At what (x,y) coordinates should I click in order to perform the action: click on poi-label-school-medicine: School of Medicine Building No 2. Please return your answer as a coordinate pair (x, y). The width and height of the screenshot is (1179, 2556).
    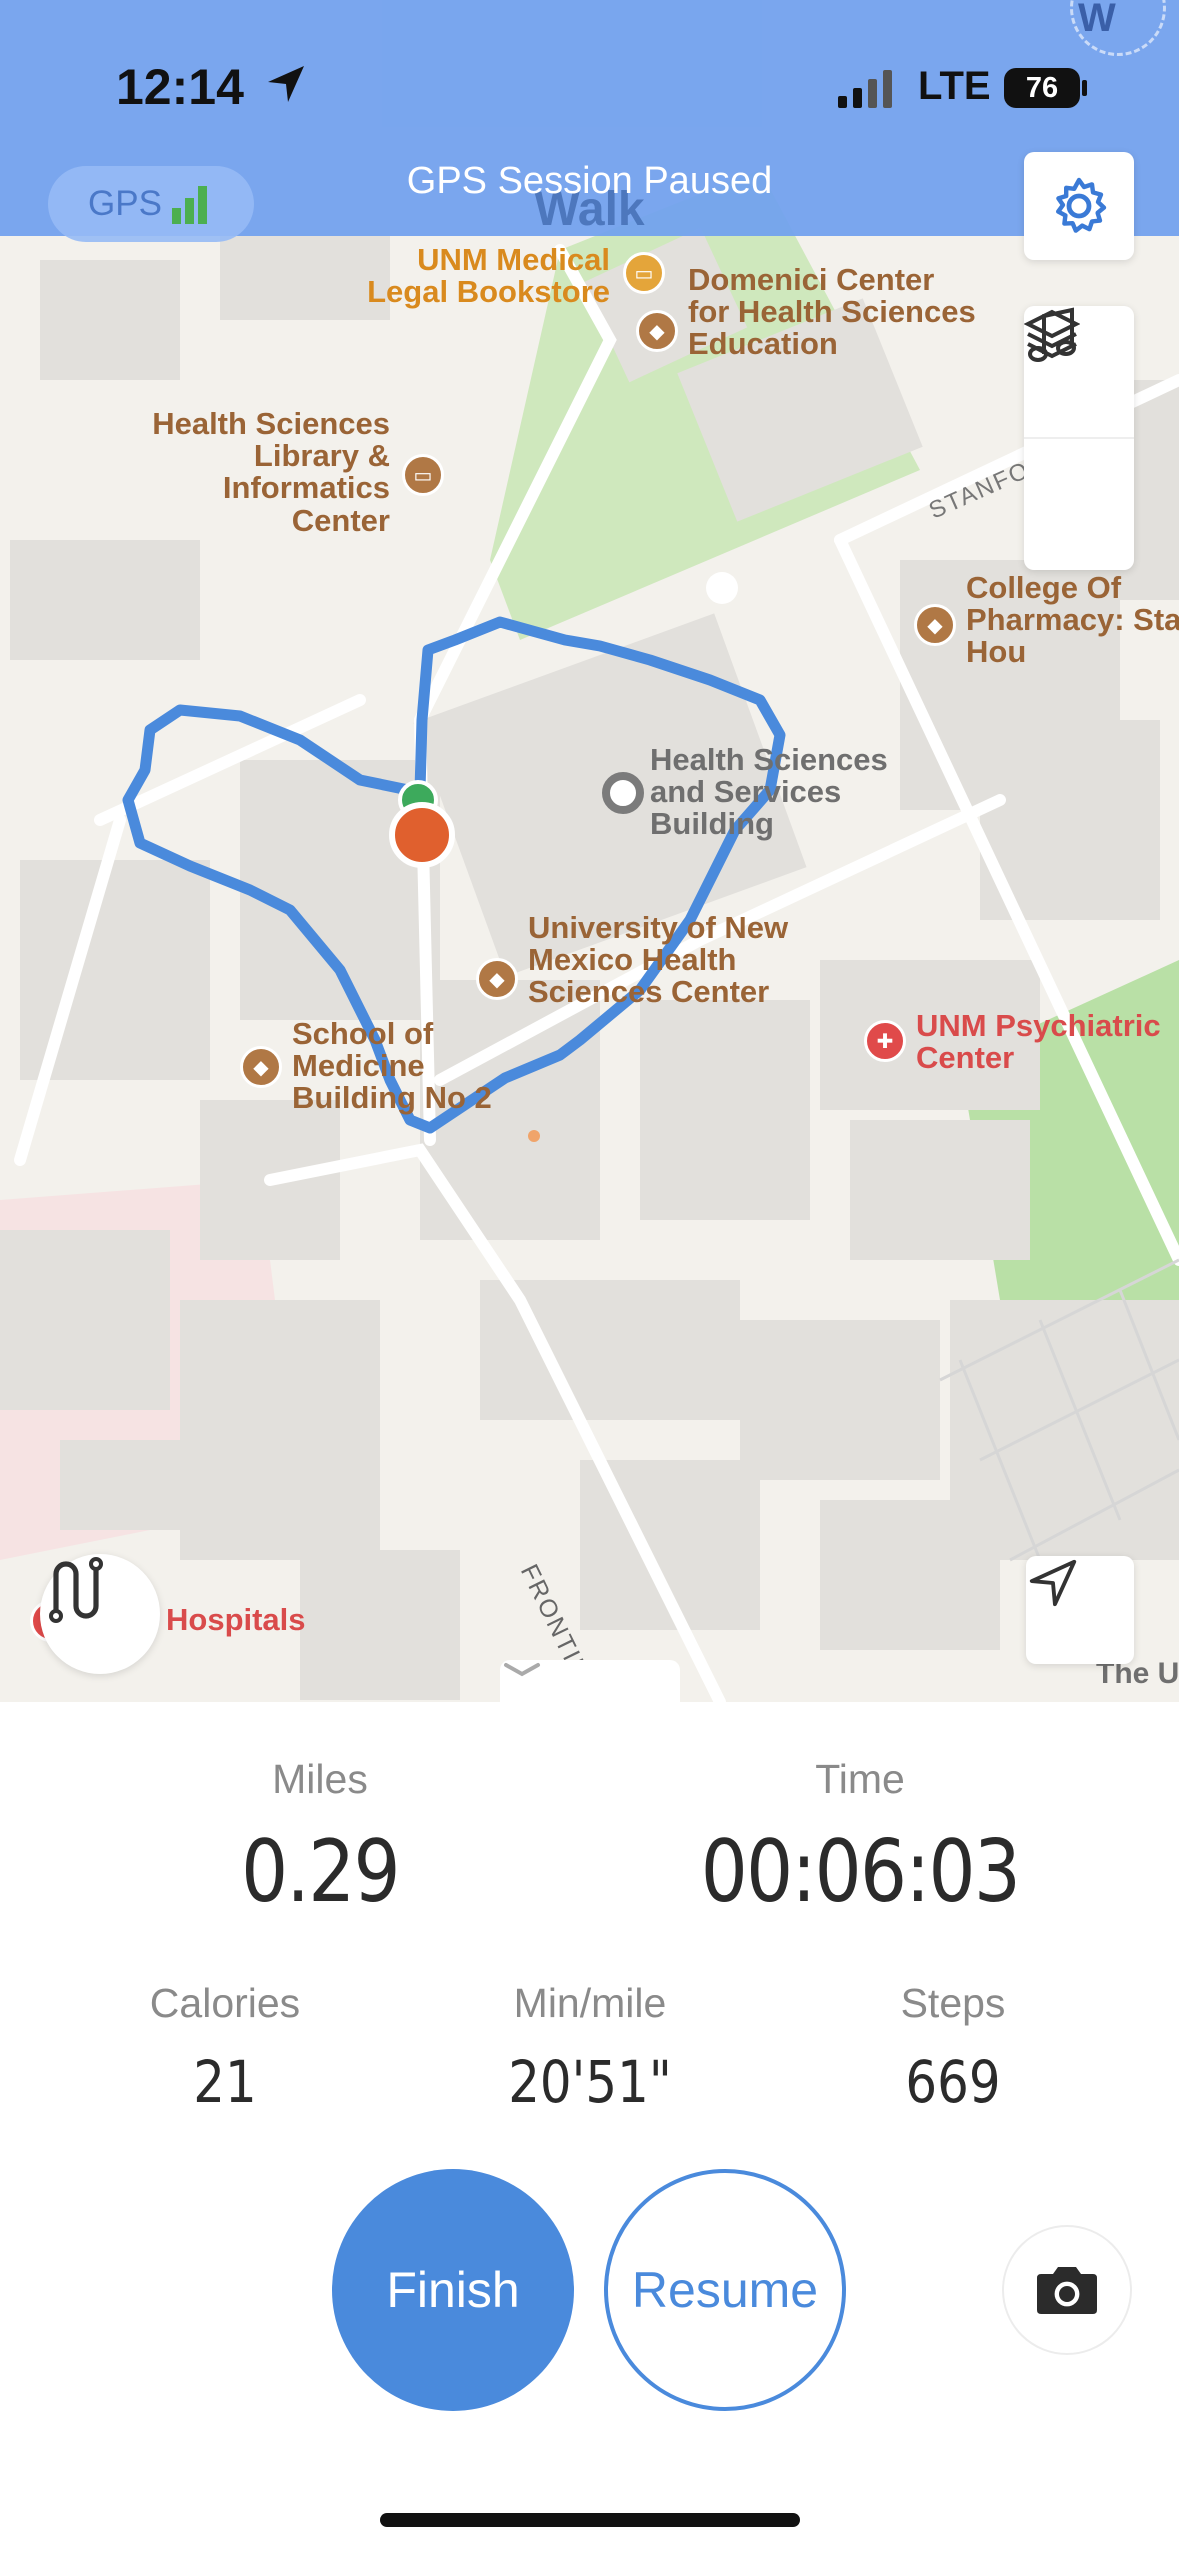
    Looking at the image, I should click on (402, 1066).